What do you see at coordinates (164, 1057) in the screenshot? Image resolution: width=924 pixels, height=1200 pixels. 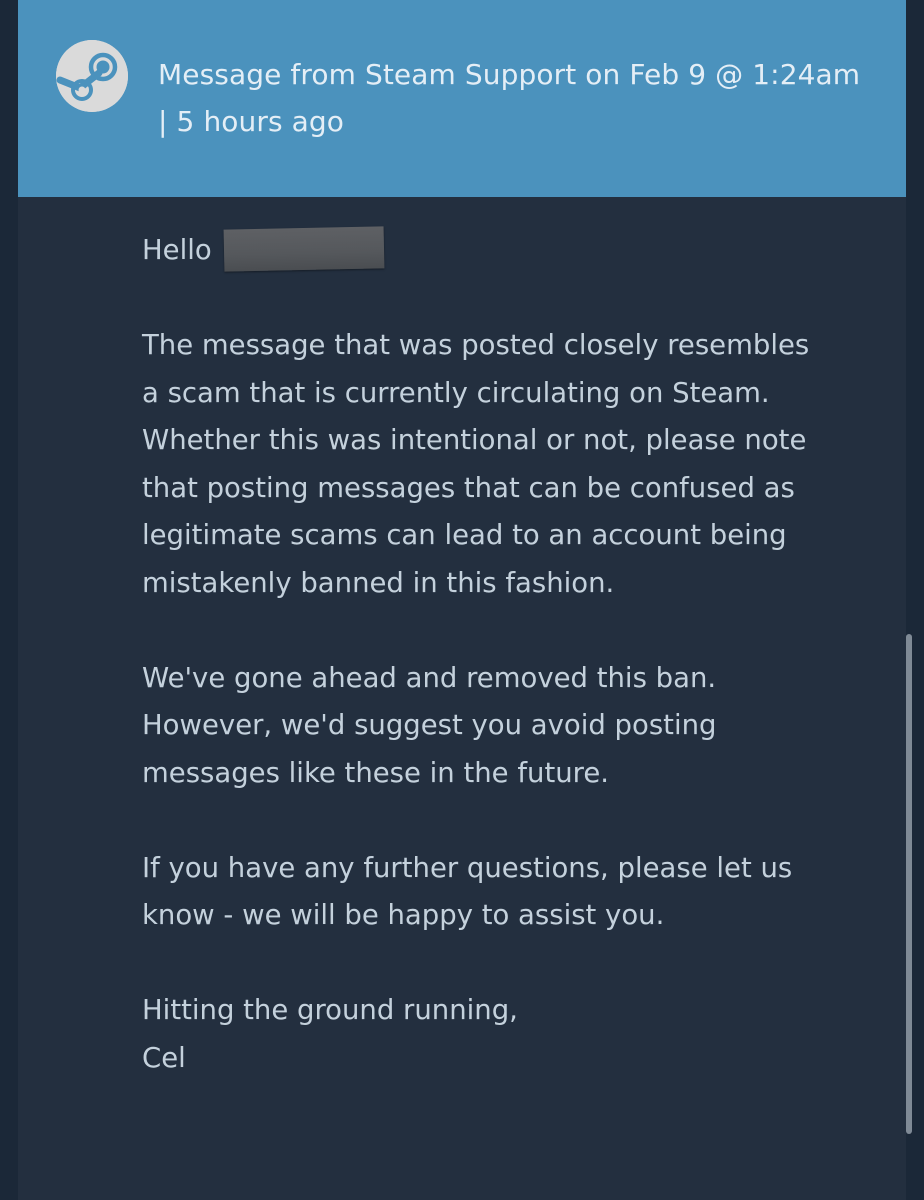 I see `signature: Cel` at bounding box center [164, 1057].